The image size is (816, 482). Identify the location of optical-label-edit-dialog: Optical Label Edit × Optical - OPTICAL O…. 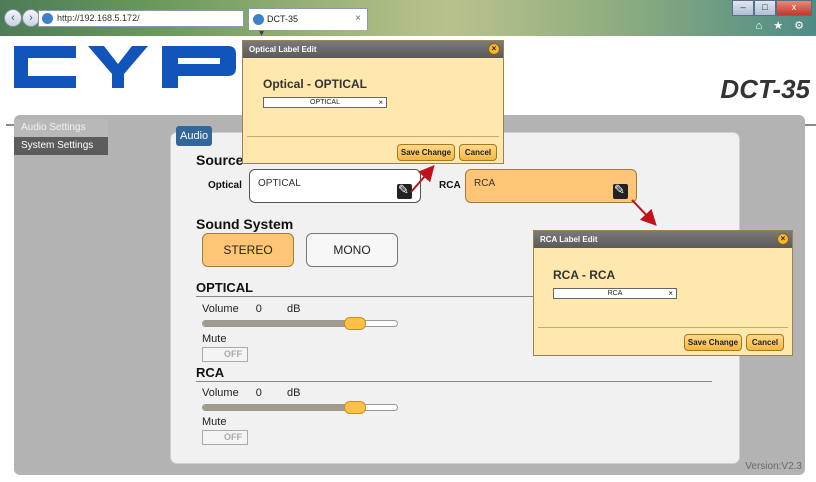
(373, 102).